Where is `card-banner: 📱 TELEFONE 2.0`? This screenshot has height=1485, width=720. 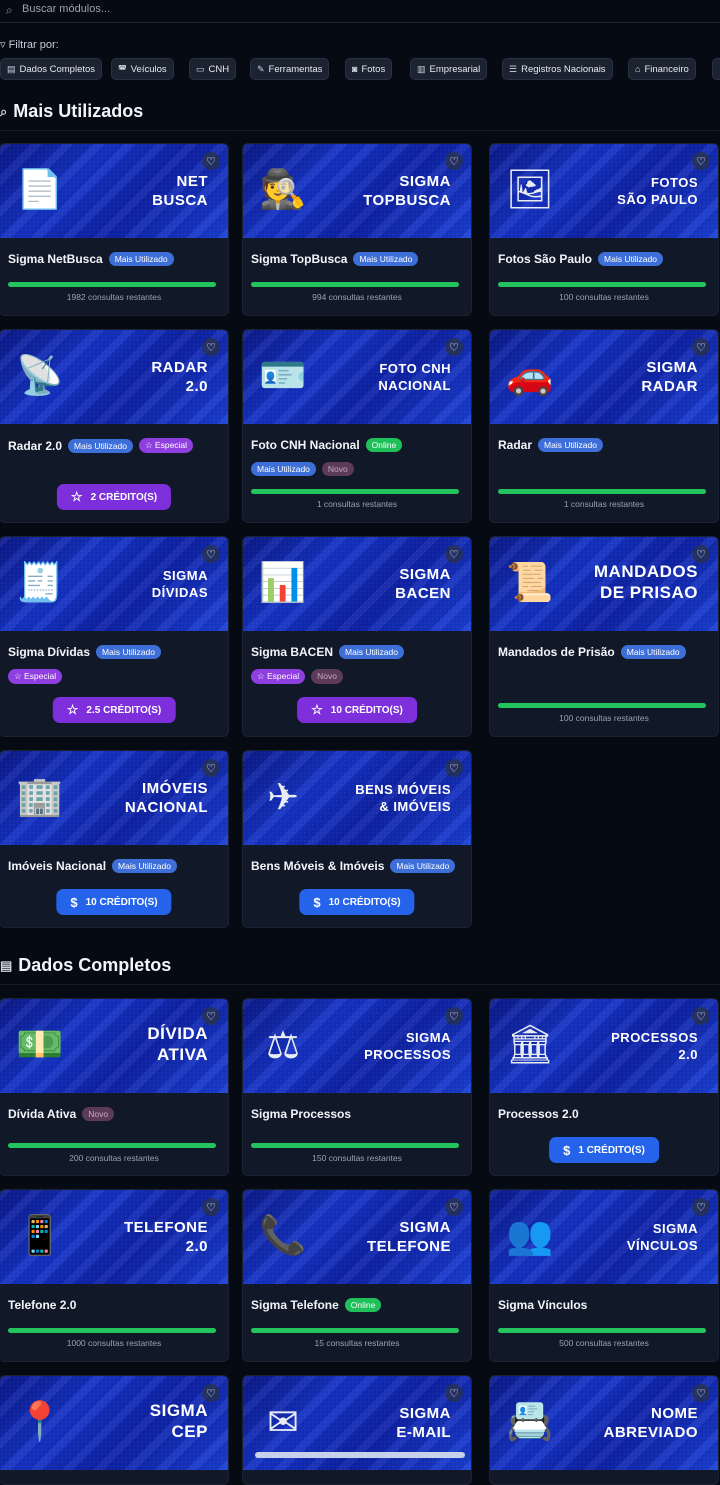 card-banner: 📱 TELEFONE 2.0 is located at coordinates (114, 1237).